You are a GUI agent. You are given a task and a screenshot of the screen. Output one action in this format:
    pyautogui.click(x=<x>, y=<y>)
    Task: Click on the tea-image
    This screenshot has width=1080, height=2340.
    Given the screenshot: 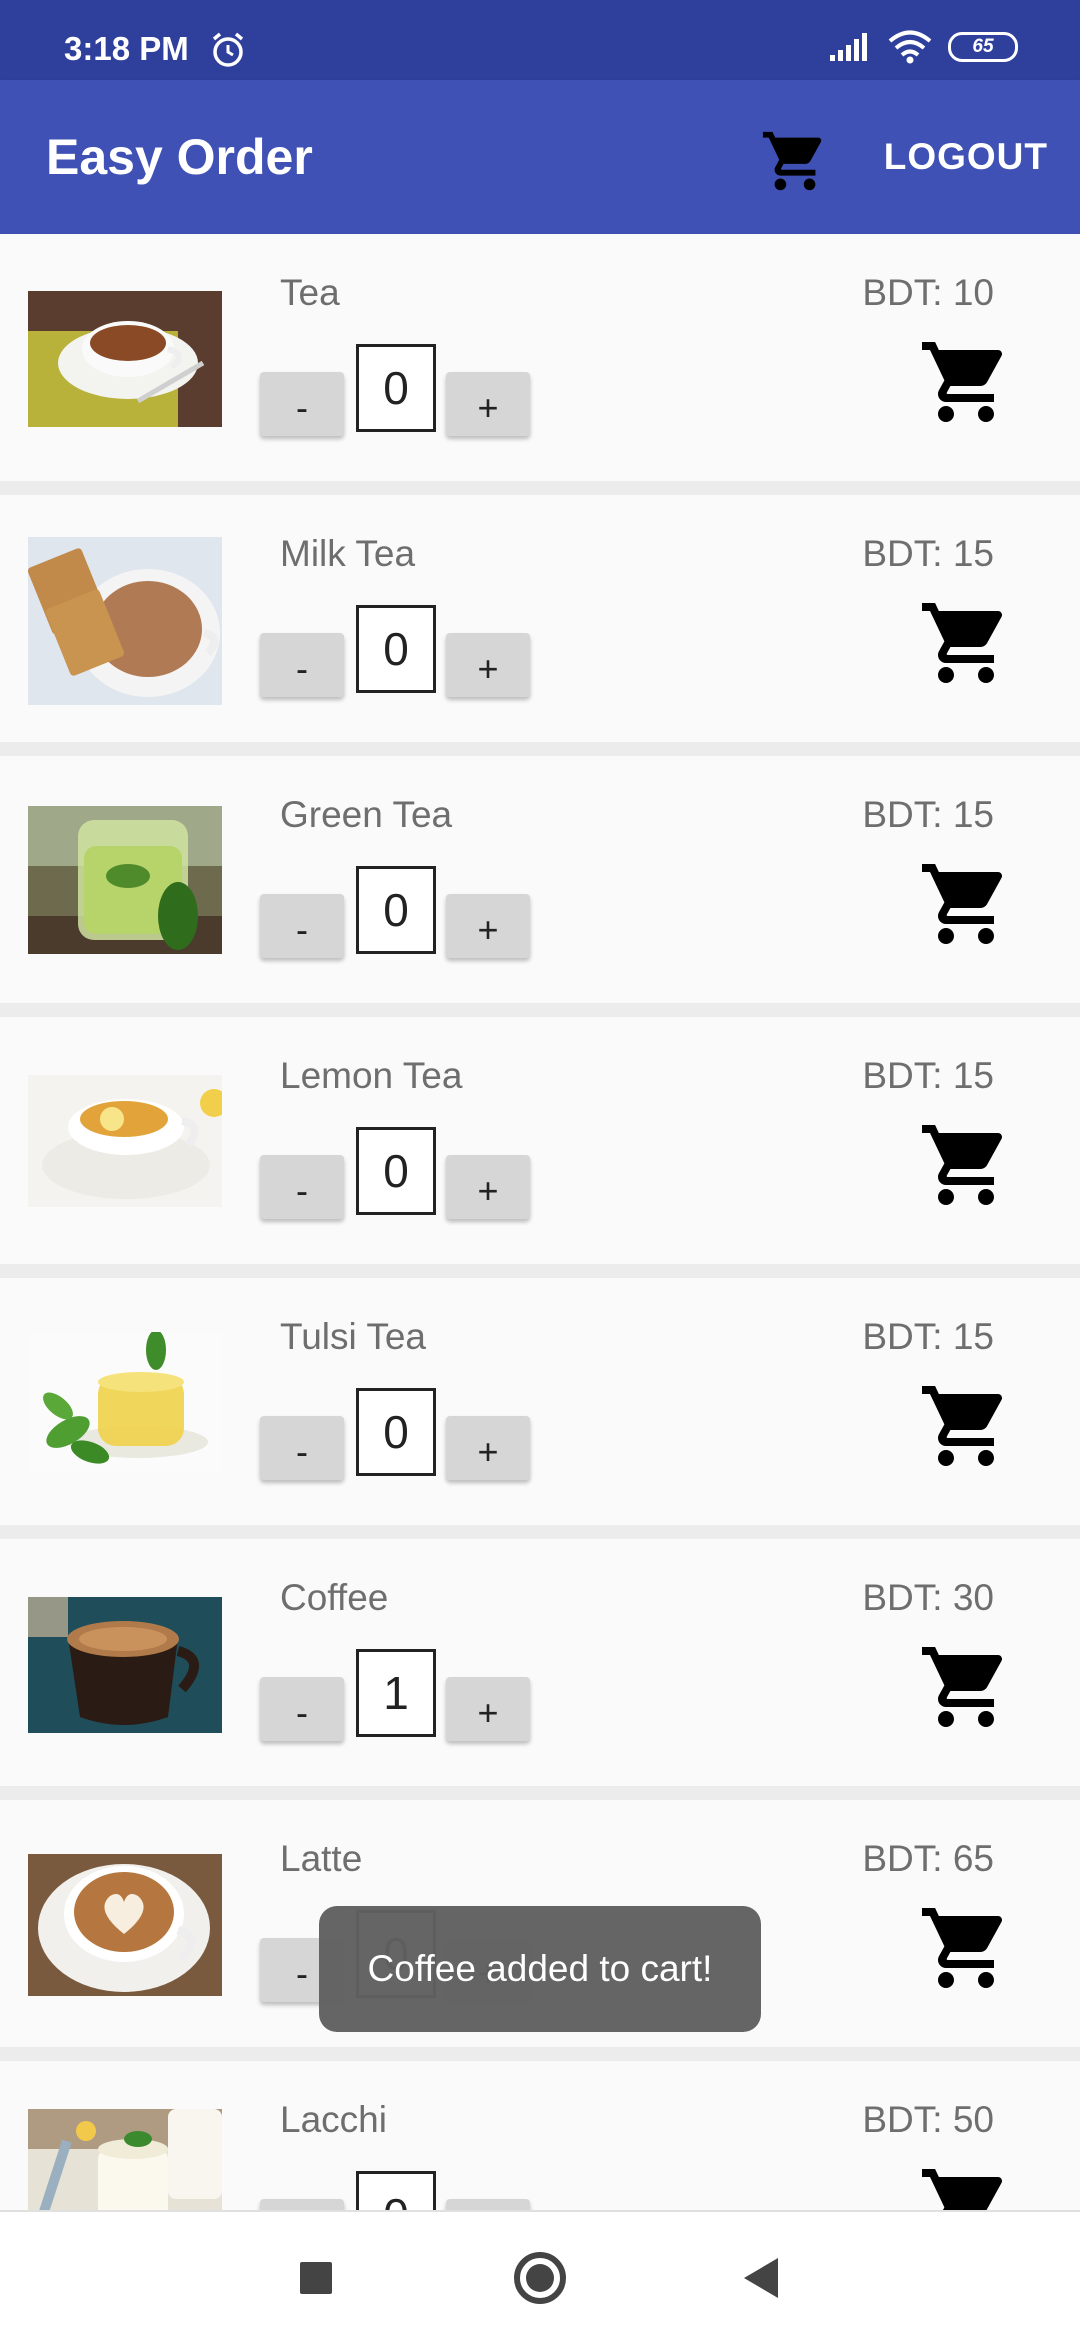 What is the action you would take?
    pyautogui.click(x=125, y=359)
    